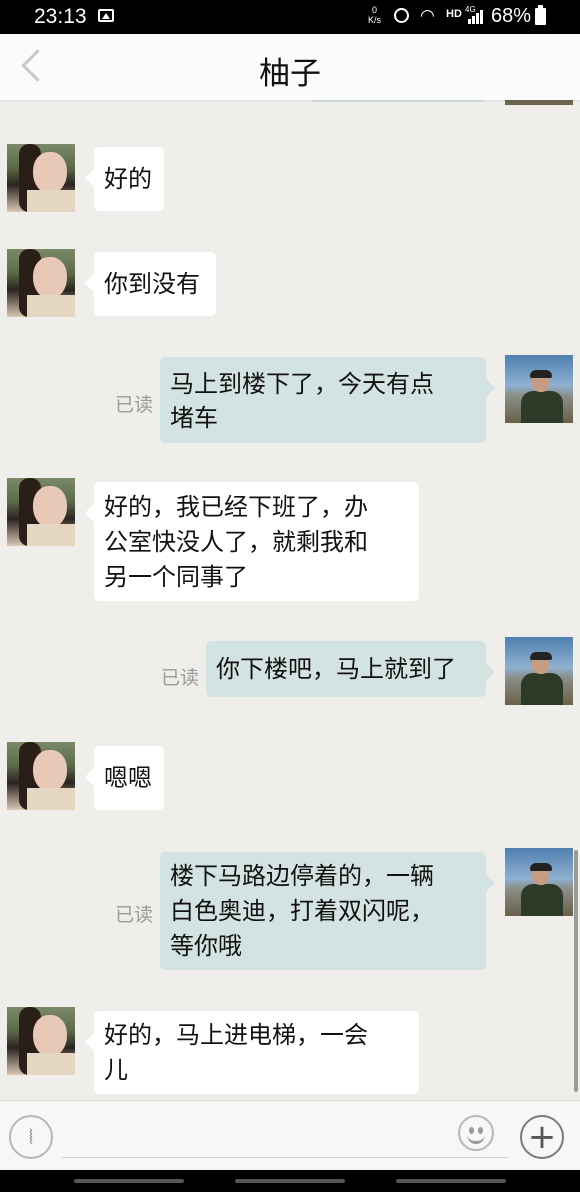  Describe the element at coordinates (542, 1137) in the screenshot. I see `plus-icon: +` at that location.